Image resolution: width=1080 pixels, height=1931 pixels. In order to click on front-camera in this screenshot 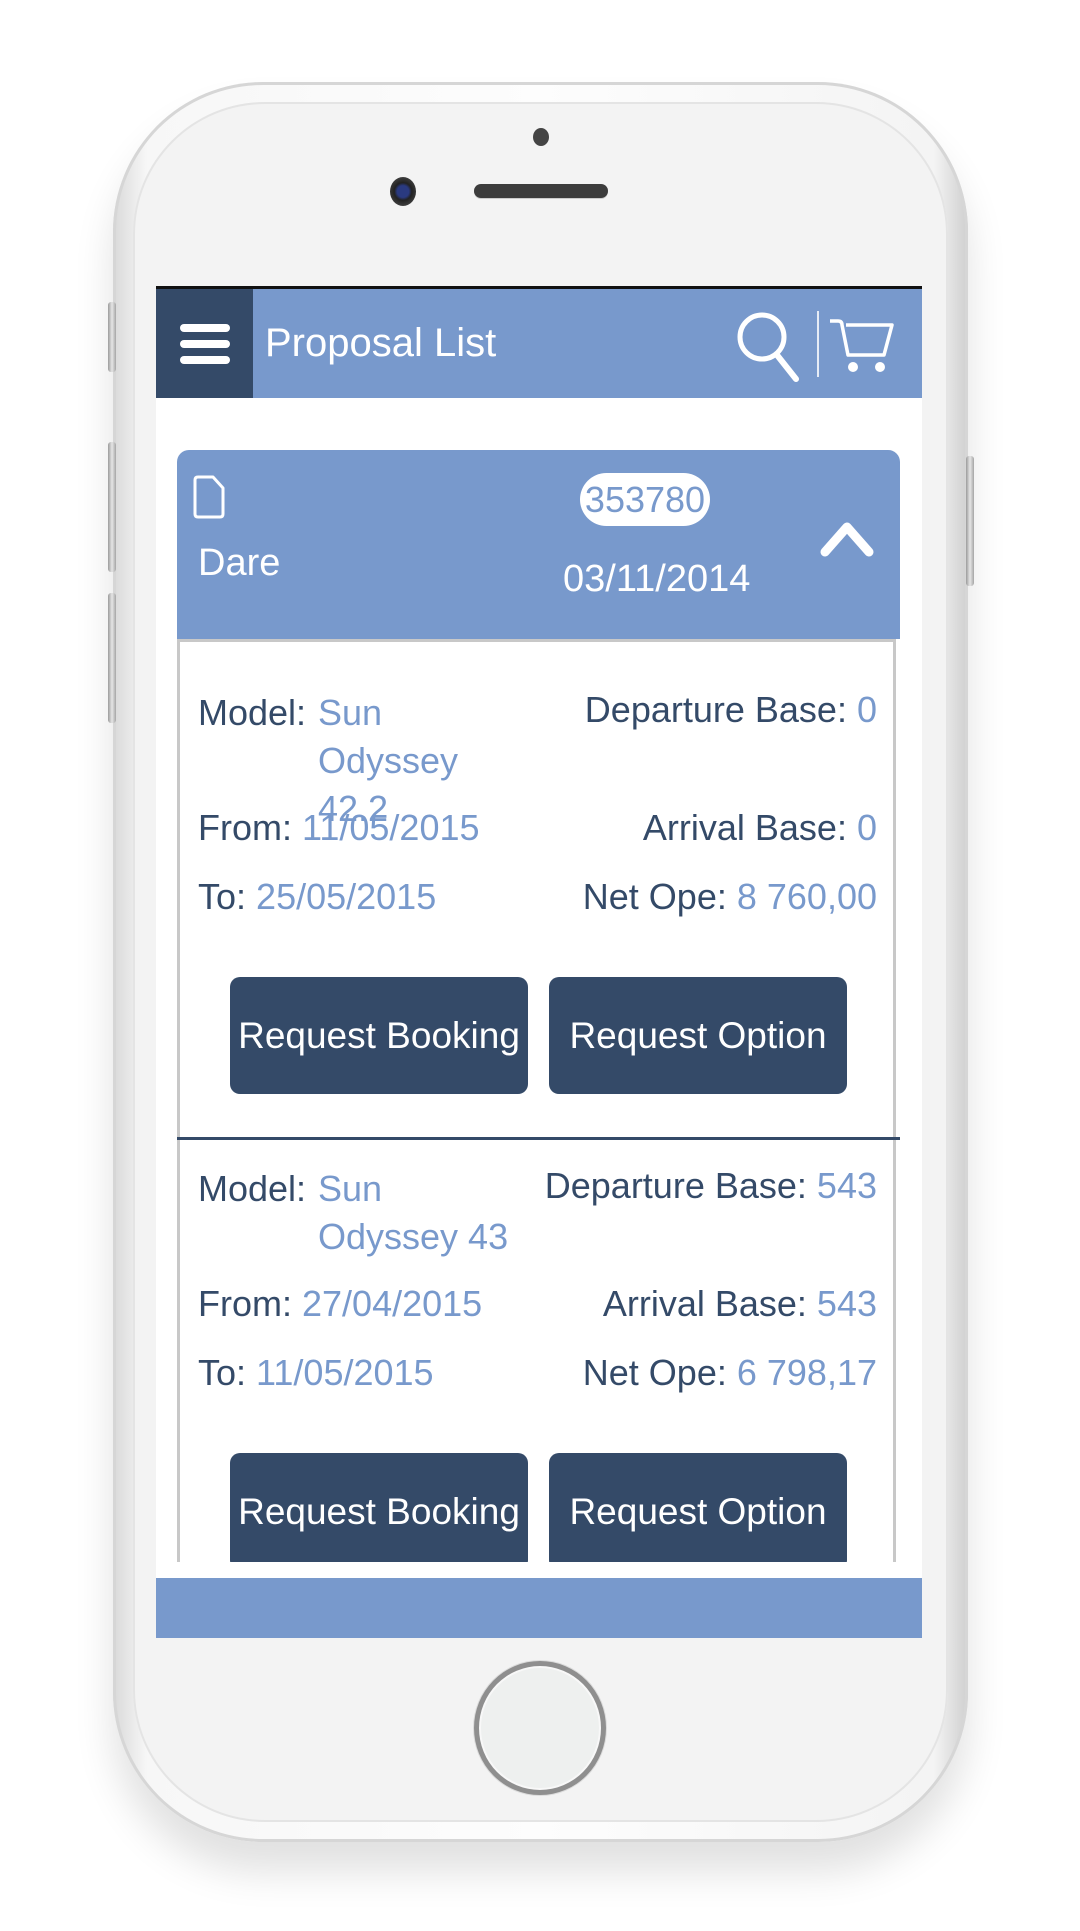, I will do `click(403, 191)`.